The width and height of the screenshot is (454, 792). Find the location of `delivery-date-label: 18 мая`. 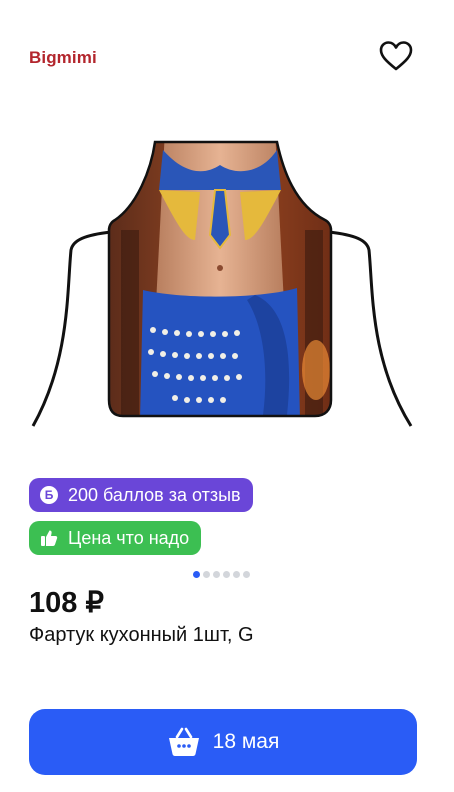

delivery-date-label: 18 мая is located at coordinates (246, 741).